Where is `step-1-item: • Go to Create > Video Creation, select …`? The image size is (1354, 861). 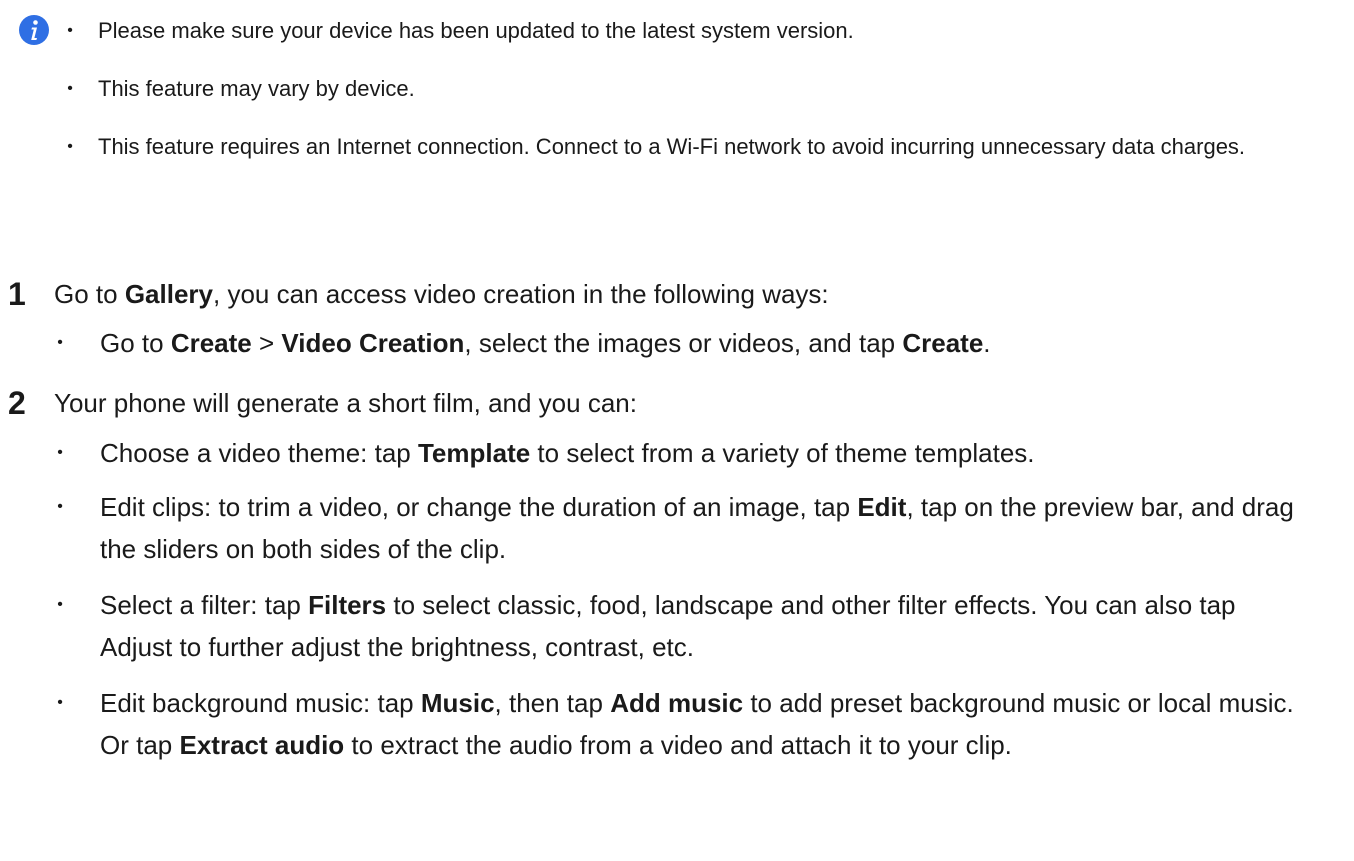 step-1-item: • Go to Create > Video Creation, select … is located at coordinates (679, 343).